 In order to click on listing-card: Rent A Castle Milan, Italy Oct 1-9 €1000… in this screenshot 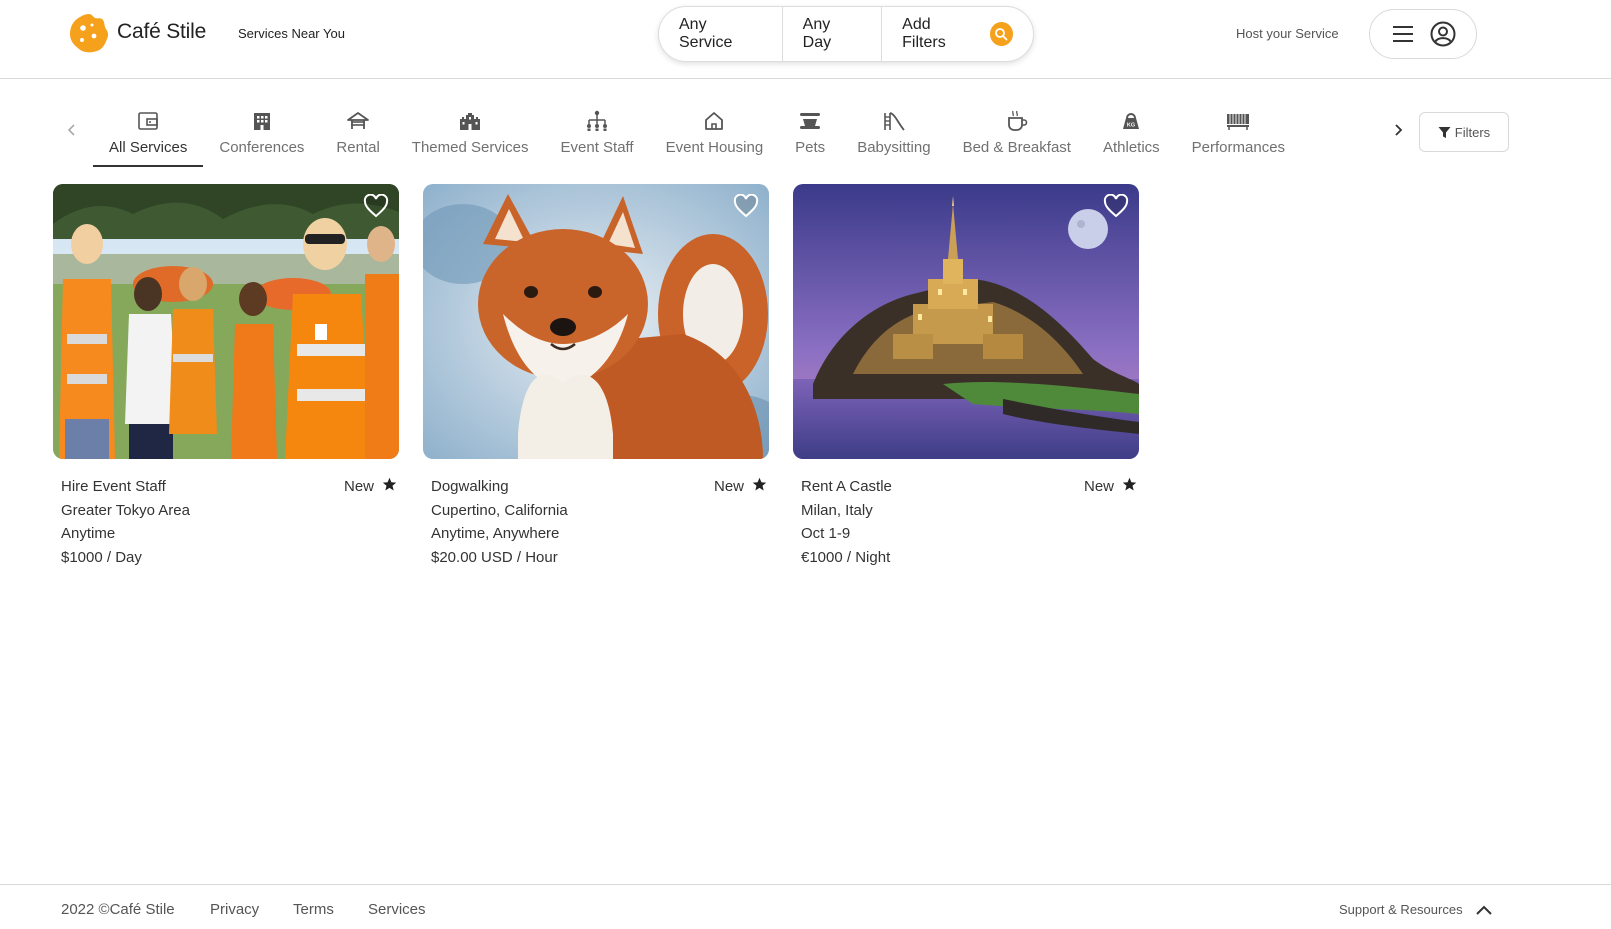, I will do `click(966, 376)`.